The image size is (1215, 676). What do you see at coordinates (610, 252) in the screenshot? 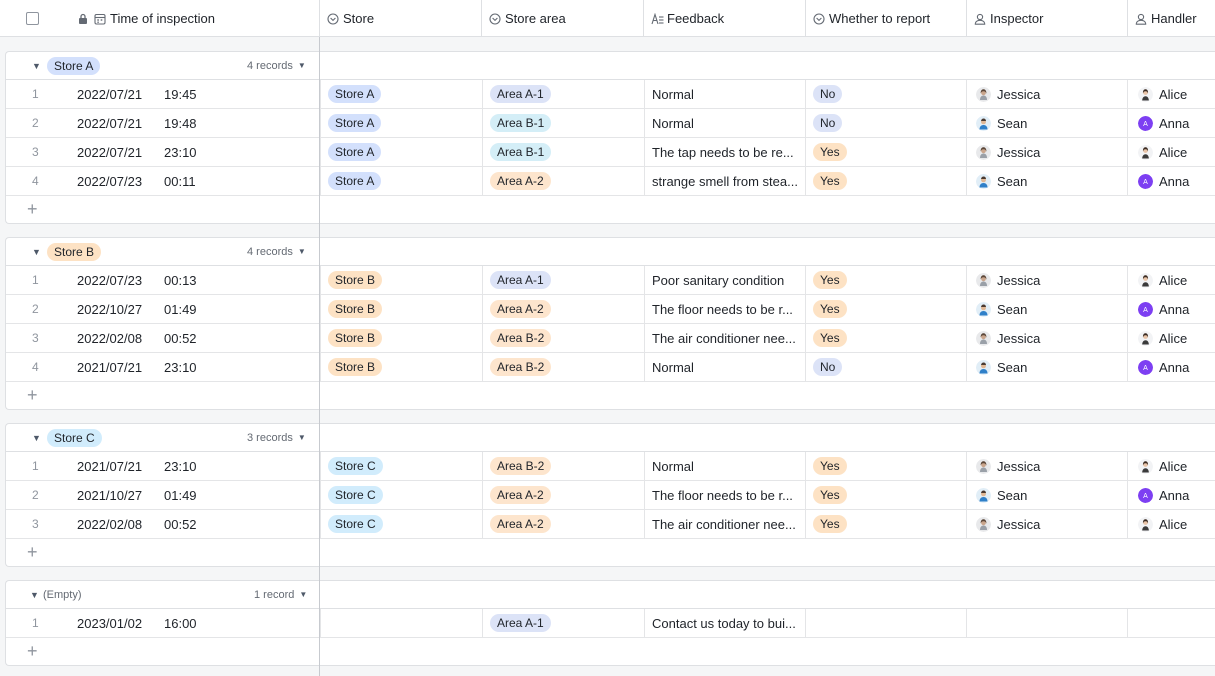
I see `group-header: ▼ Store B 4 records ▼` at bounding box center [610, 252].